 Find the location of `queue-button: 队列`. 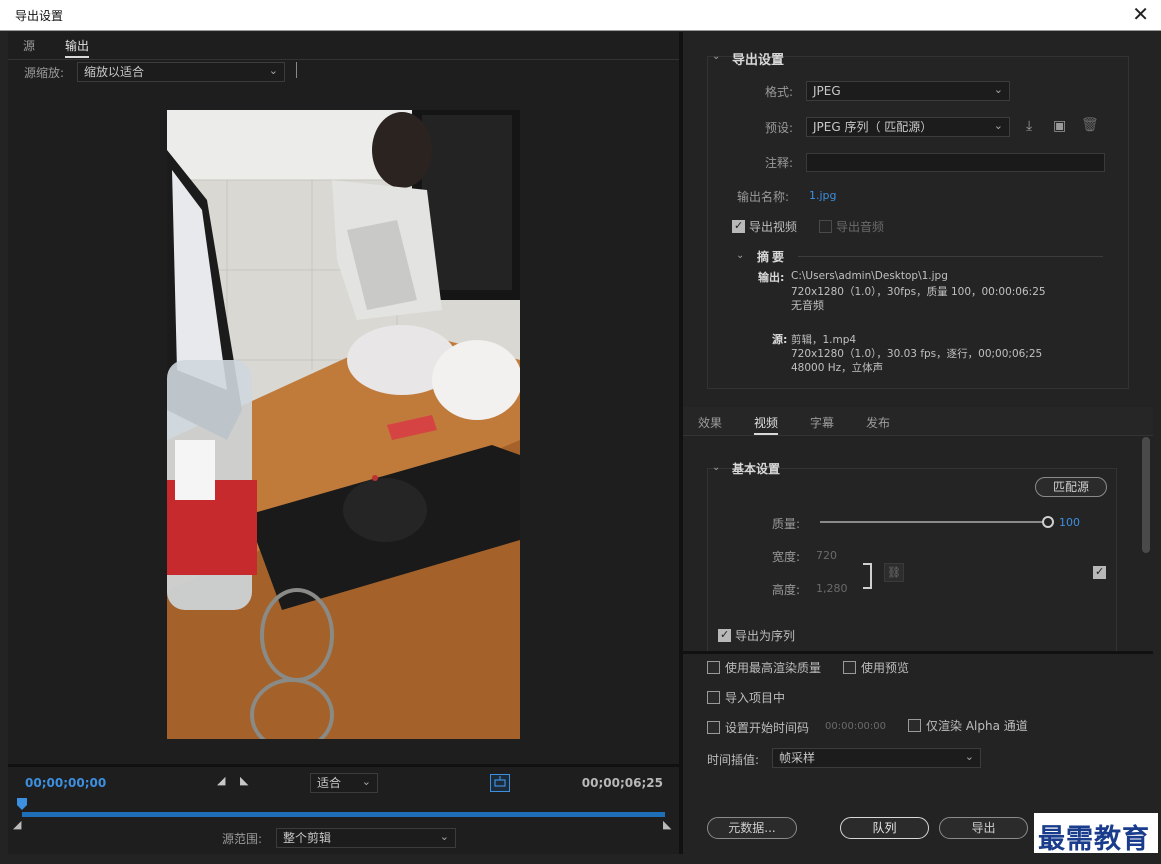

queue-button: 队列 is located at coordinates (884, 828).